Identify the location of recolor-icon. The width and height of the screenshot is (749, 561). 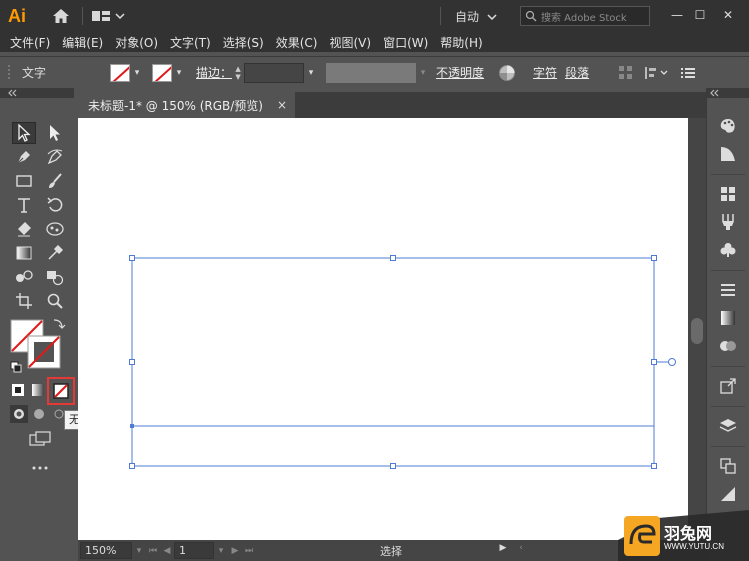
(507, 73).